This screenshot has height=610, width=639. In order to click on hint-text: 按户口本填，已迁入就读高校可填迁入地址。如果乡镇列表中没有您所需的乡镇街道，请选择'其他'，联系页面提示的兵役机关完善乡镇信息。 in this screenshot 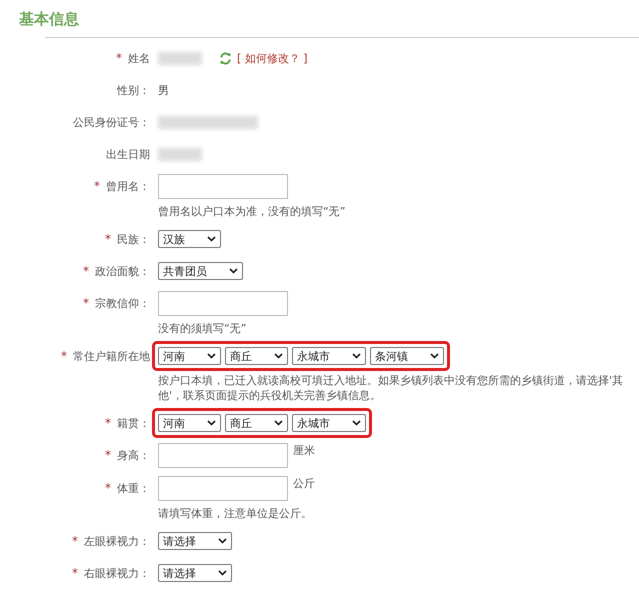, I will do `click(391, 388)`.